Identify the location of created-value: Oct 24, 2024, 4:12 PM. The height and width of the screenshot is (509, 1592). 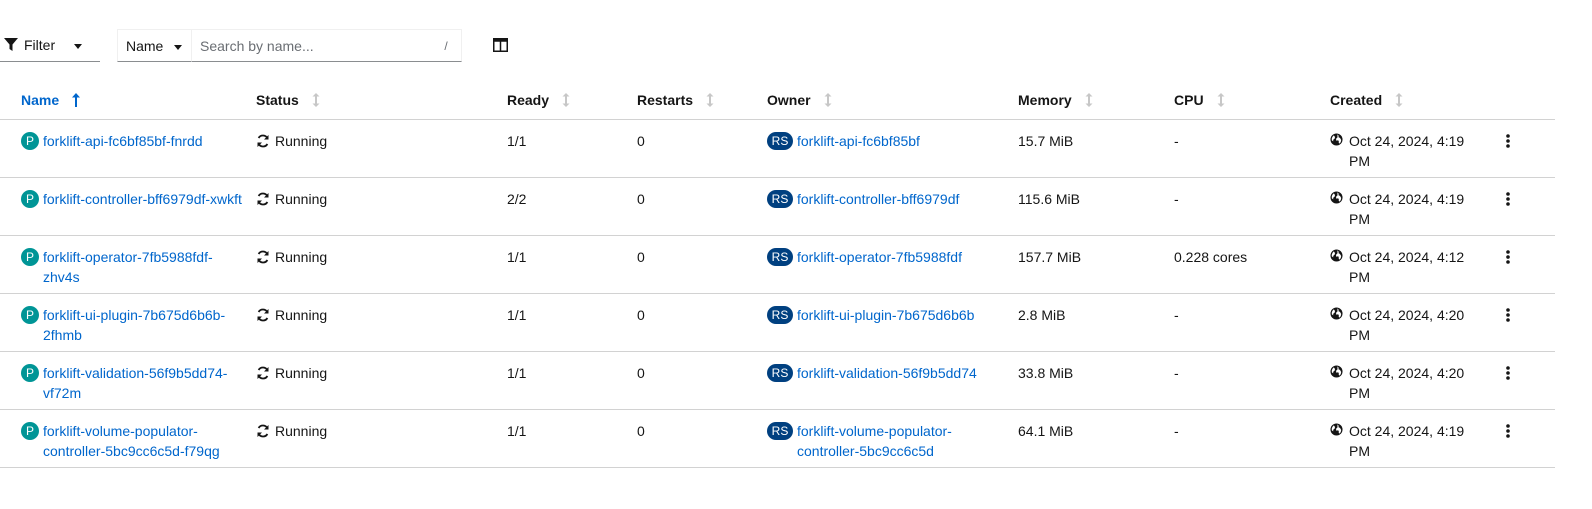
(1407, 266).